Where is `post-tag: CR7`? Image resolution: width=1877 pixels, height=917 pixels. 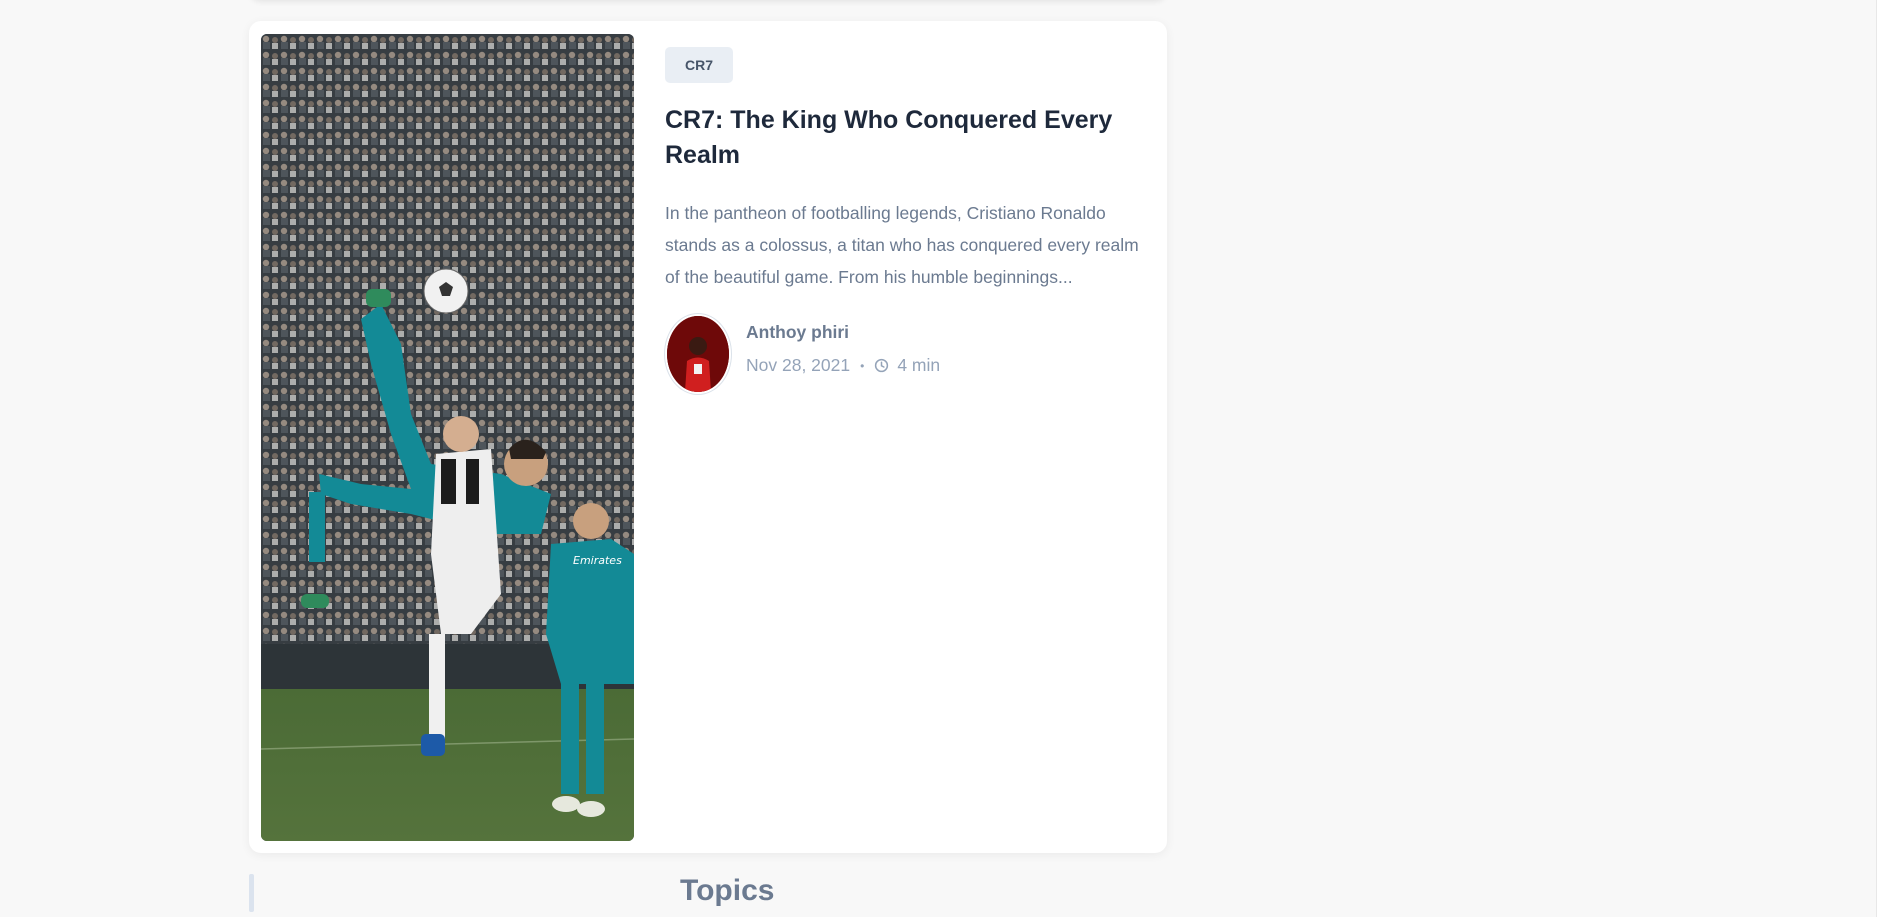
post-tag: CR7 is located at coordinates (699, 65).